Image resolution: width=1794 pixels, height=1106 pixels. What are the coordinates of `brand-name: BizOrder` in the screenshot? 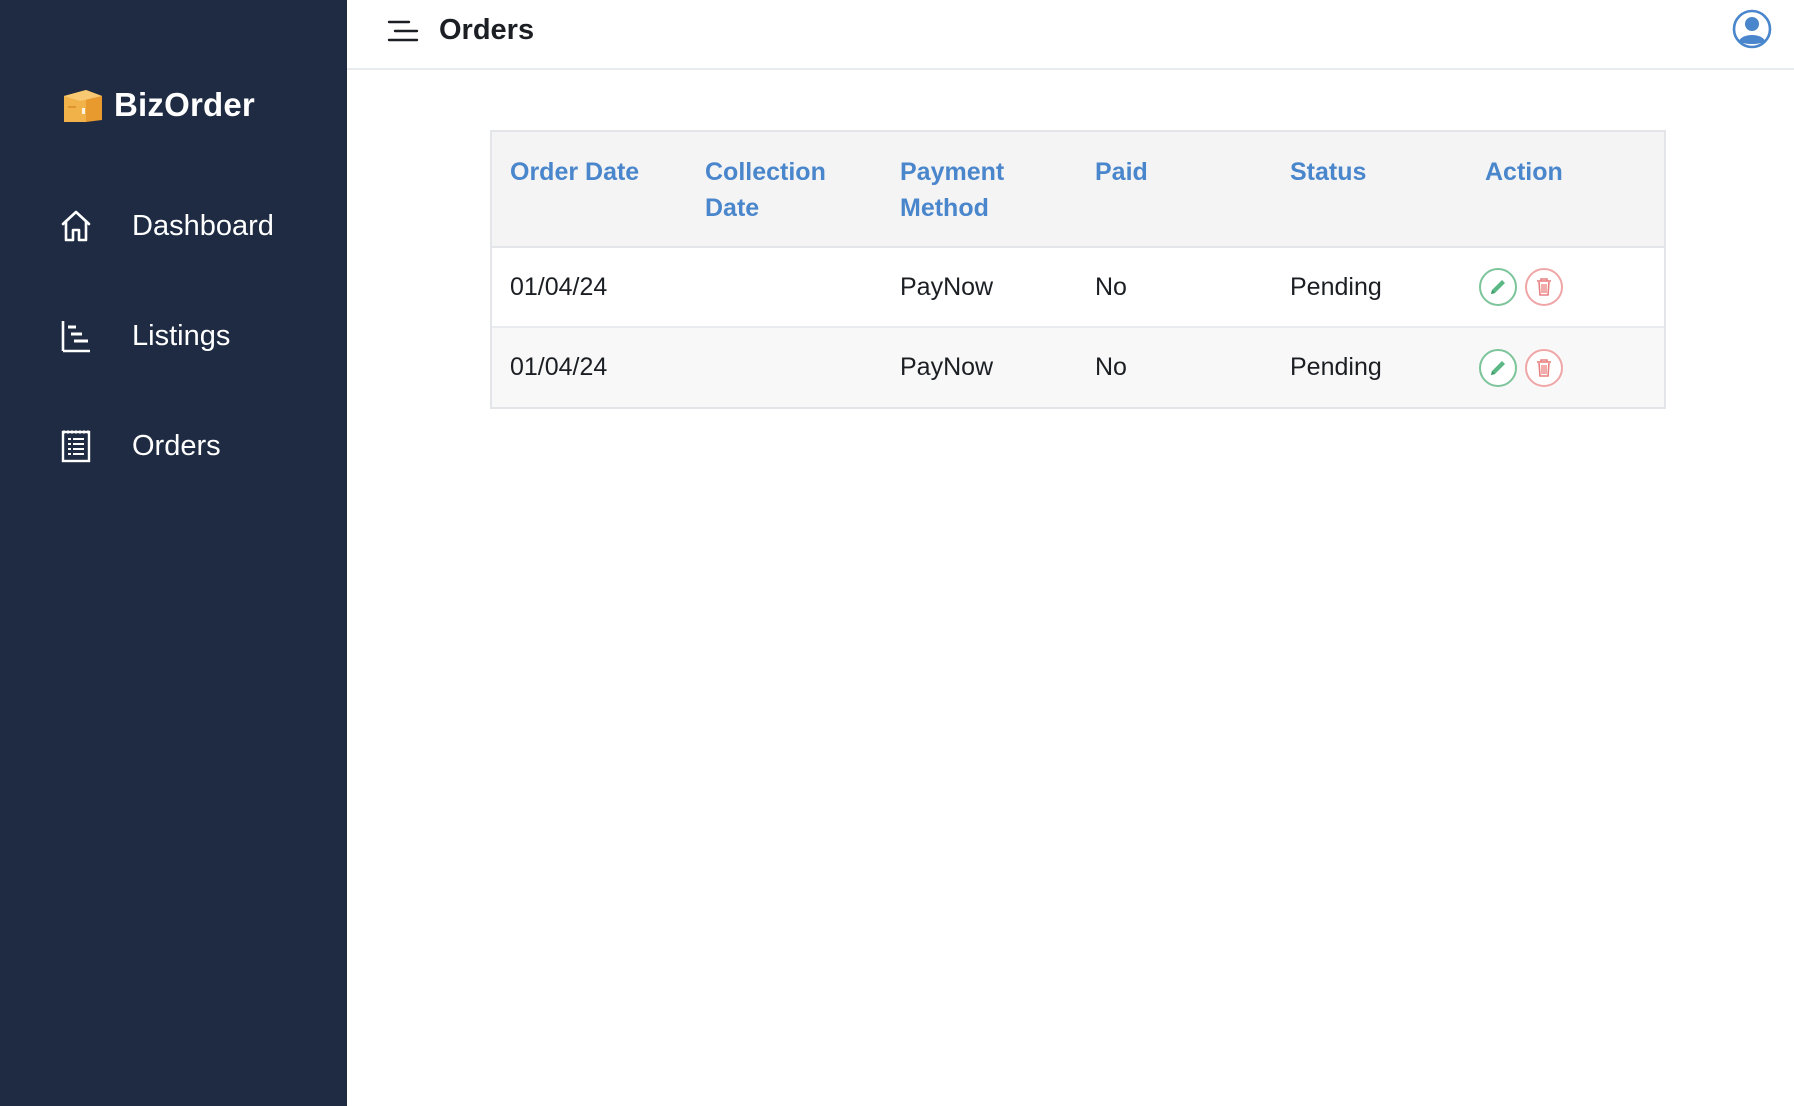 It's located at (184, 104).